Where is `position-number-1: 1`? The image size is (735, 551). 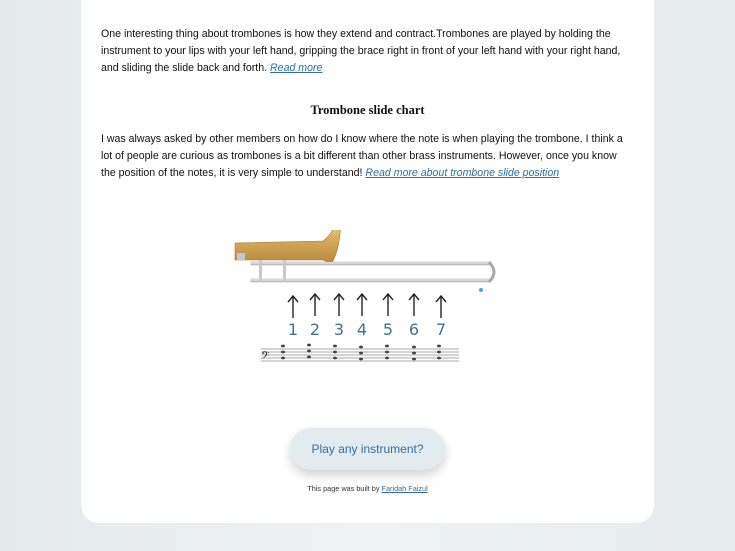 position-number-1: 1 is located at coordinates (293, 329).